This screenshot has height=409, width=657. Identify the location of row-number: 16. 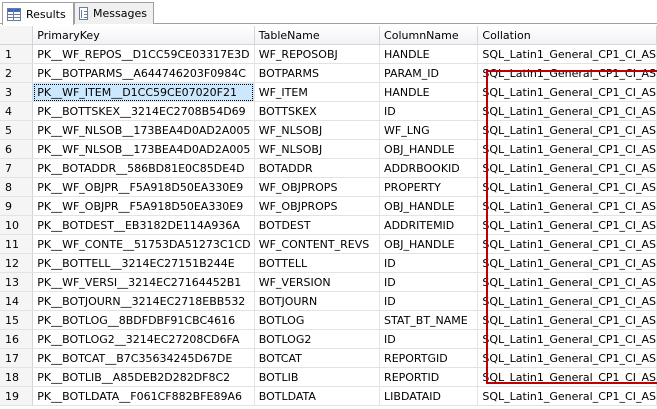
(17, 339).